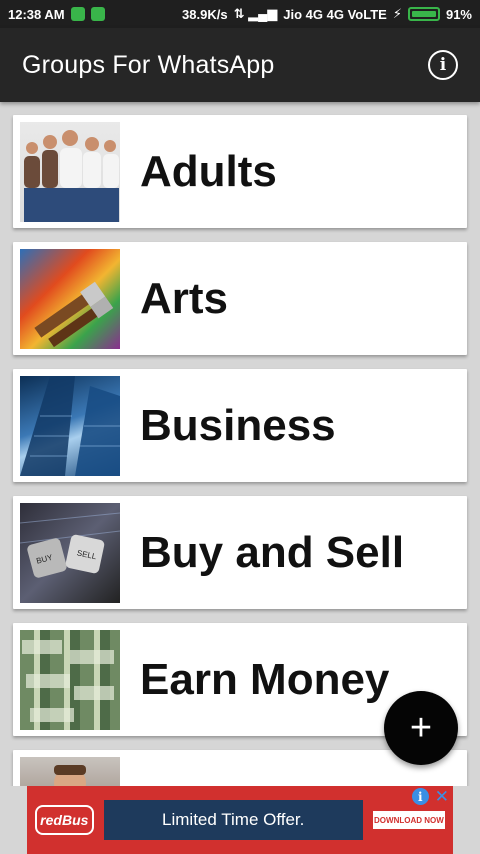 The height and width of the screenshot is (854, 480). I want to click on man-photo-image, so click(70, 771).